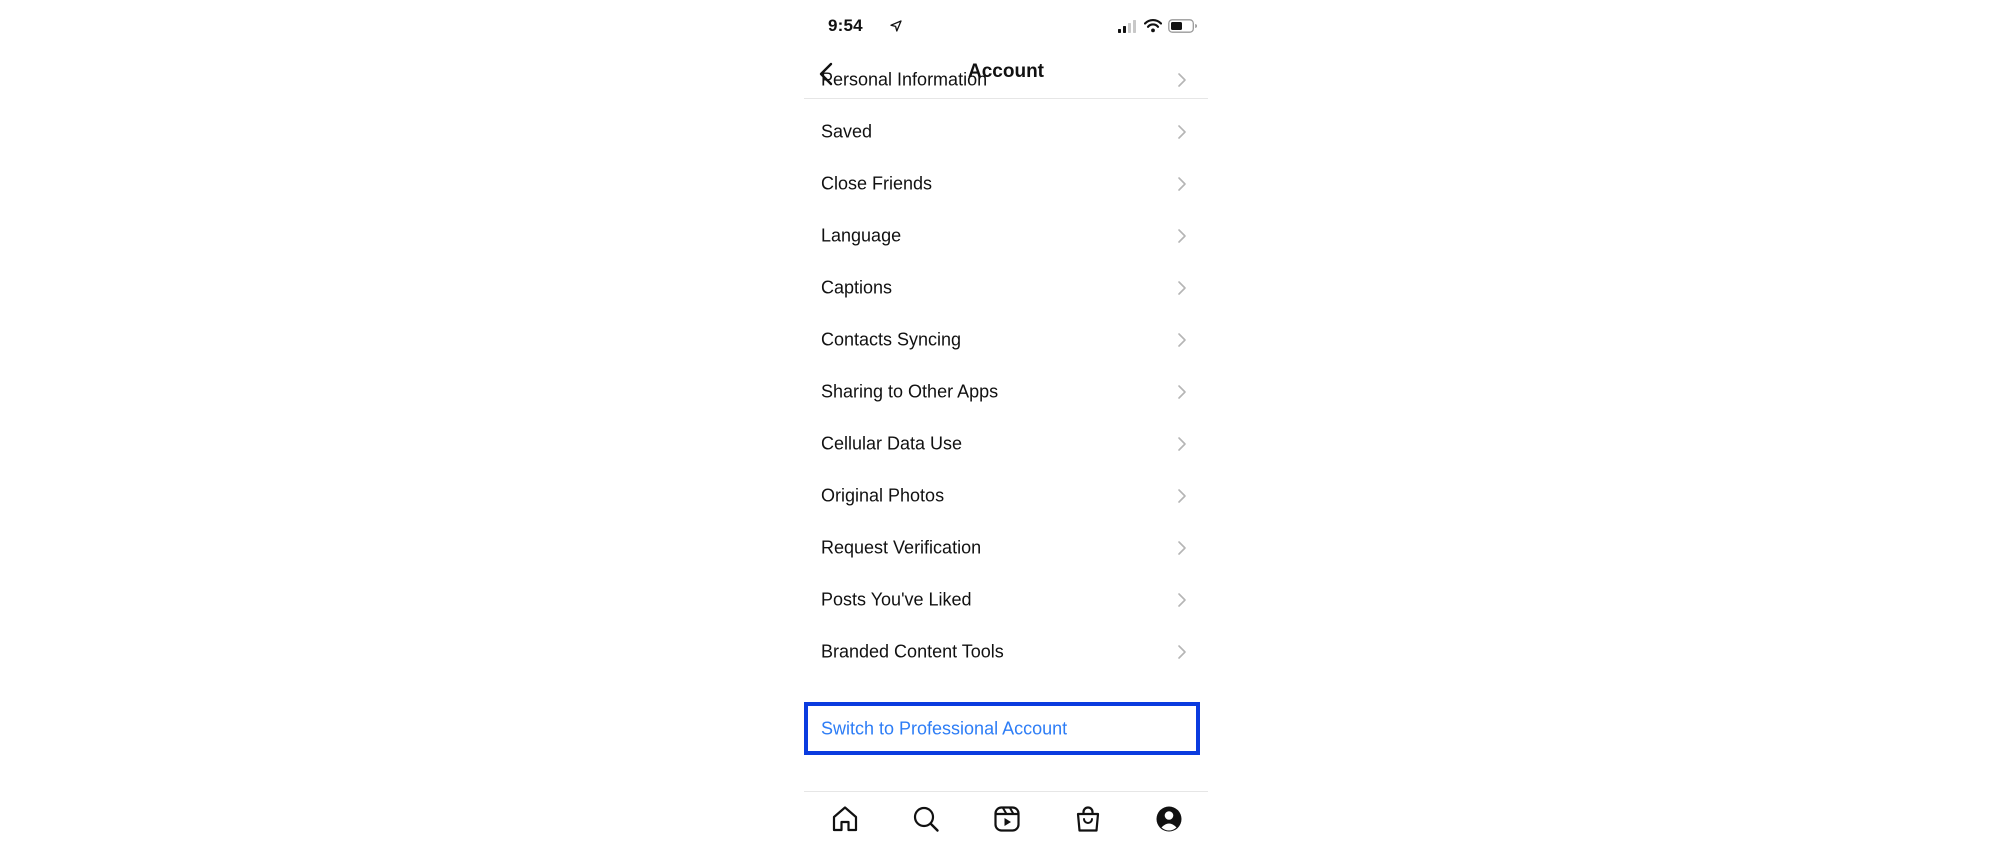  I want to click on menu-item-branded-content-tools: Branded Content Tools, so click(1006, 652).